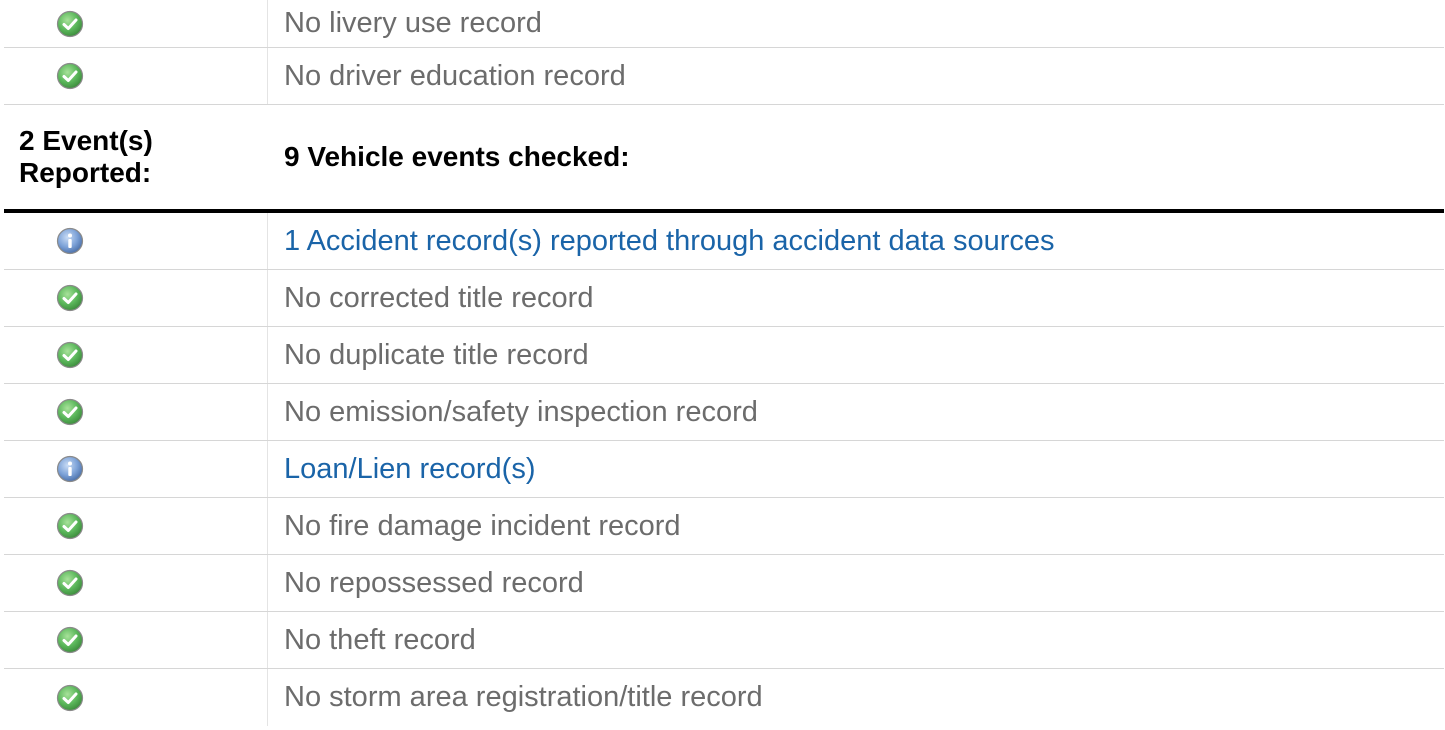 Image resolution: width=1445 pixels, height=730 pixels. Describe the element at coordinates (380, 639) in the screenshot. I see `event-text: No theft record` at that location.